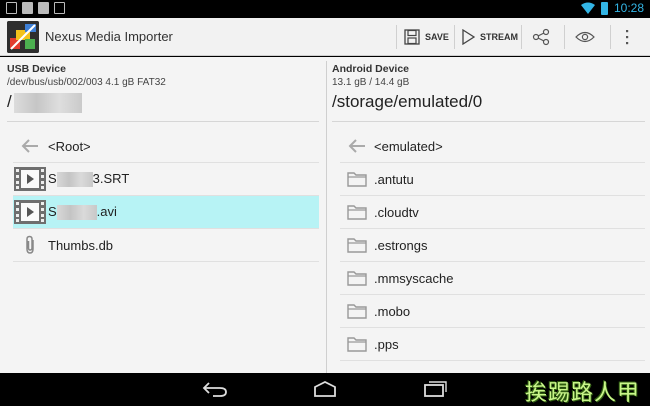 The width and height of the screenshot is (650, 406). What do you see at coordinates (468, 37) in the screenshot?
I see `play-icon` at bounding box center [468, 37].